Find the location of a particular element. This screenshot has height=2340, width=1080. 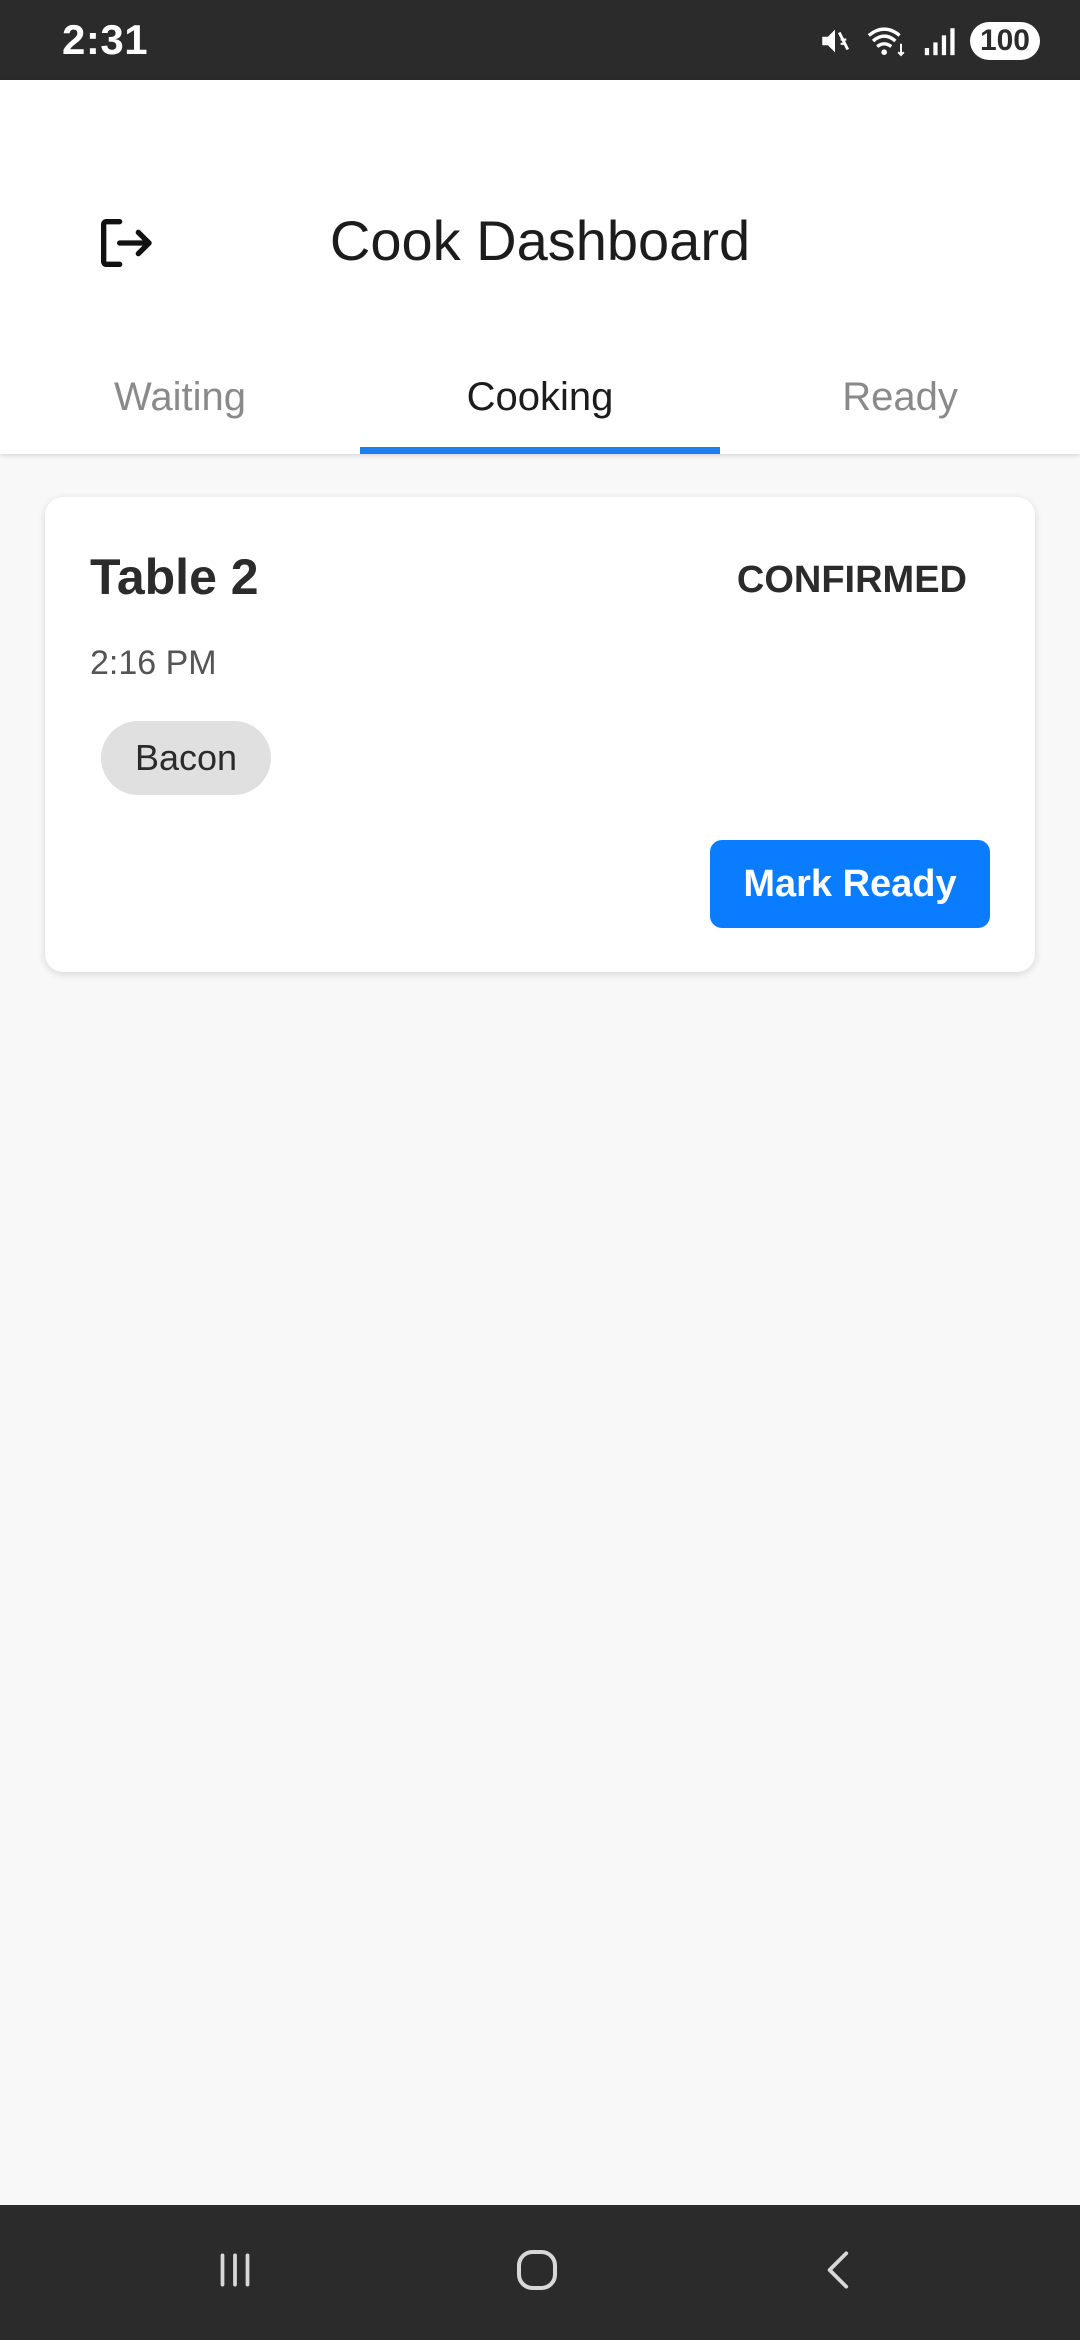

system-nav-bar is located at coordinates (540, 2272).